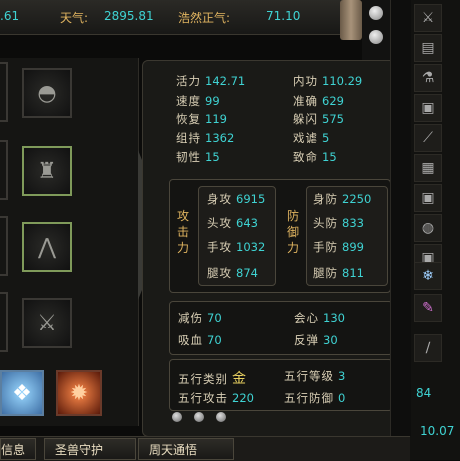  What do you see at coordinates (74, 18) in the screenshot?
I see `tianqi-label: 天气:` at bounding box center [74, 18].